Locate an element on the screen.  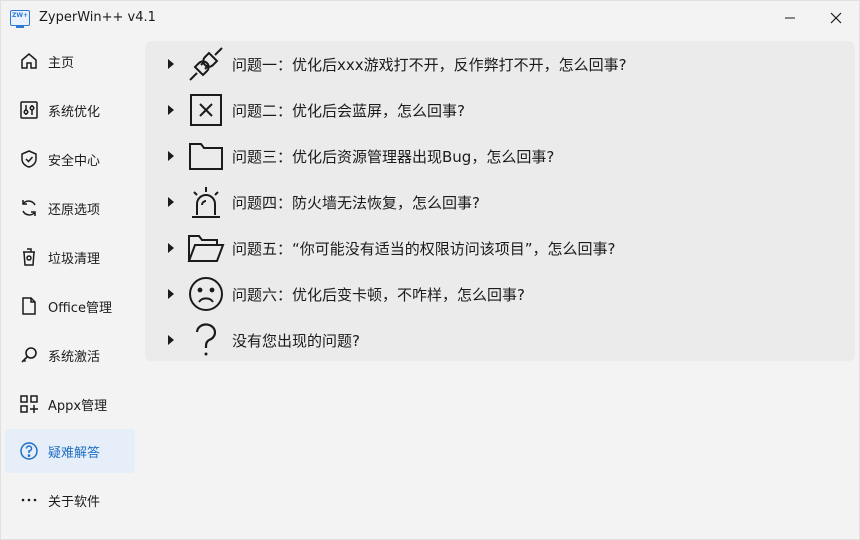
close-button is located at coordinates (836, 18).